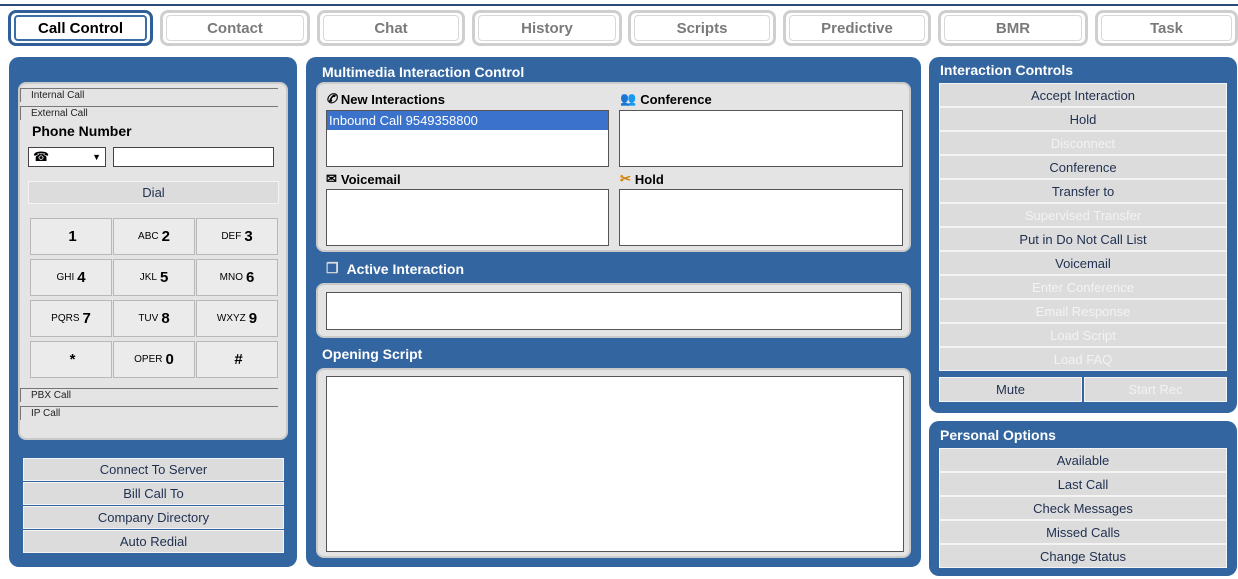  I want to click on list-item-label: Inbound Call 9549358800, so click(403, 120).